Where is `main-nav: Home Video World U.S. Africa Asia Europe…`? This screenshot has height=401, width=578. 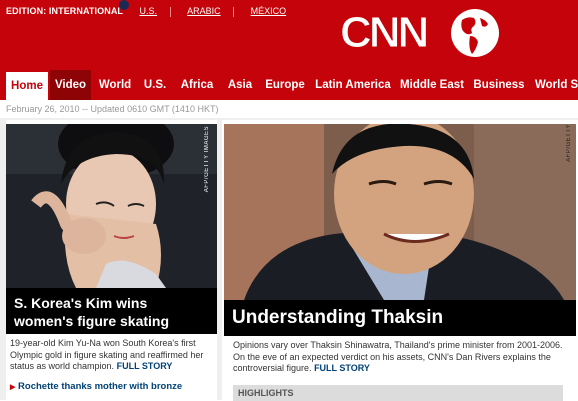
main-nav: Home Video World U.S. Africa Asia Europe… is located at coordinates (289, 85).